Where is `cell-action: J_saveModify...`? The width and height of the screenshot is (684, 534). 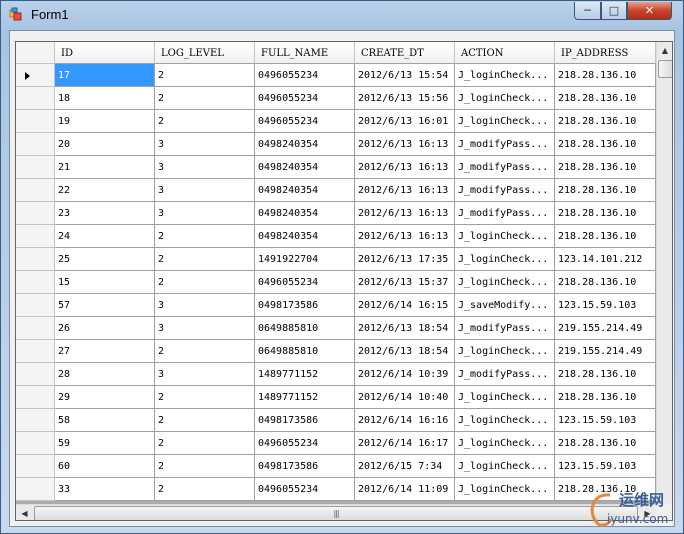
cell-action: J_saveModify... is located at coordinates (505, 305).